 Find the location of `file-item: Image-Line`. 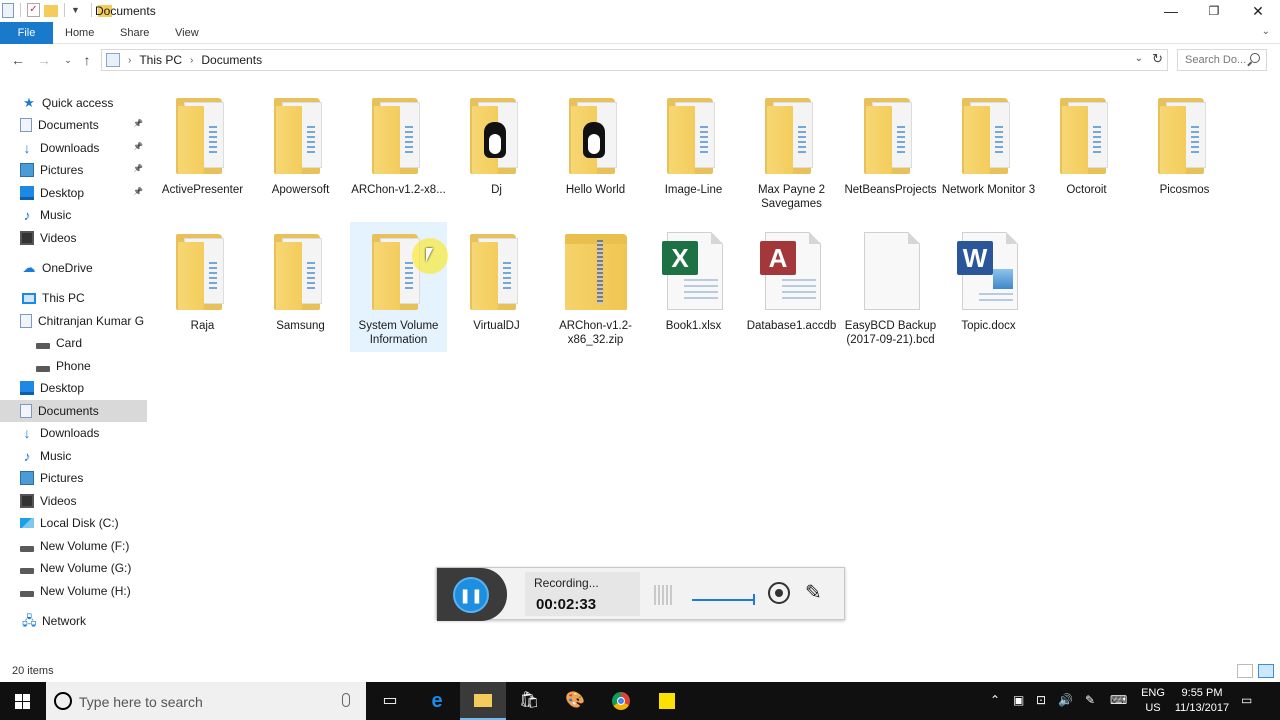

file-item: Image-Line is located at coordinates (693, 151).